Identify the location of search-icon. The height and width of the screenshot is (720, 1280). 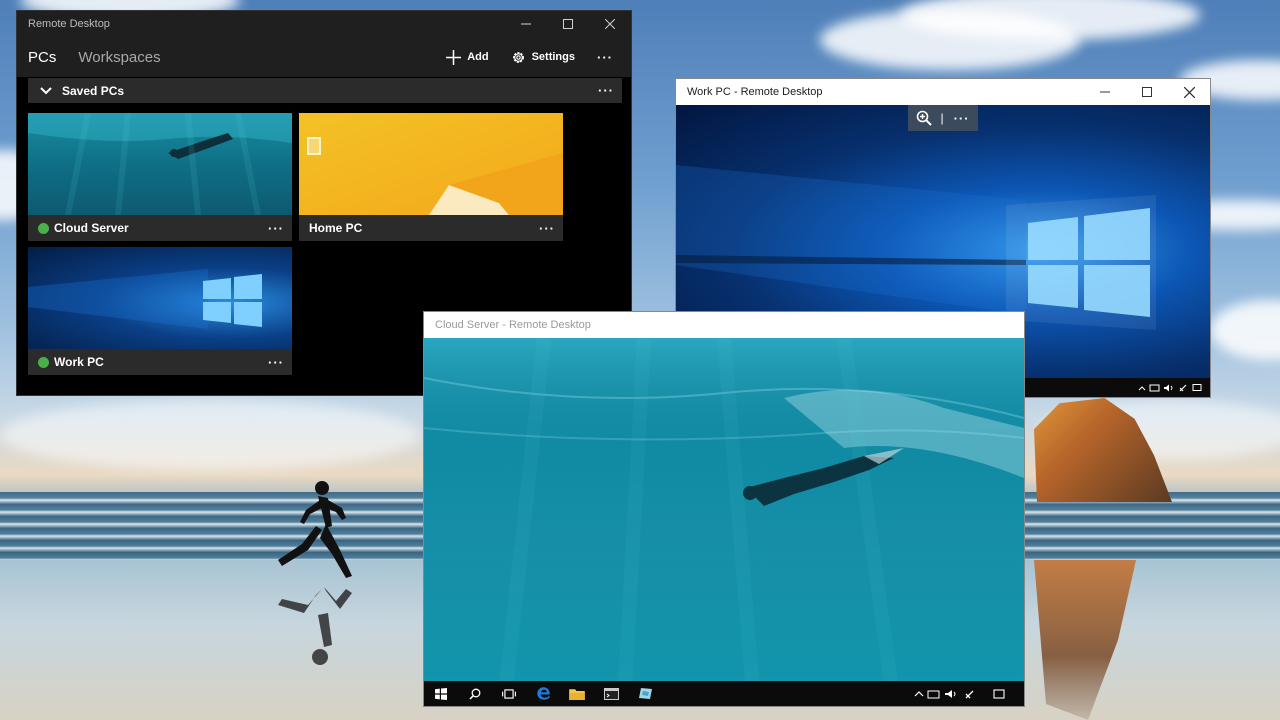
(475, 694).